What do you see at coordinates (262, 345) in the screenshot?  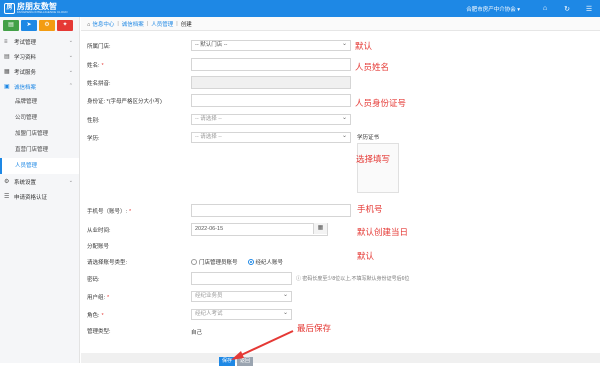 I see `save-arrow-icon` at bounding box center [262, 345].